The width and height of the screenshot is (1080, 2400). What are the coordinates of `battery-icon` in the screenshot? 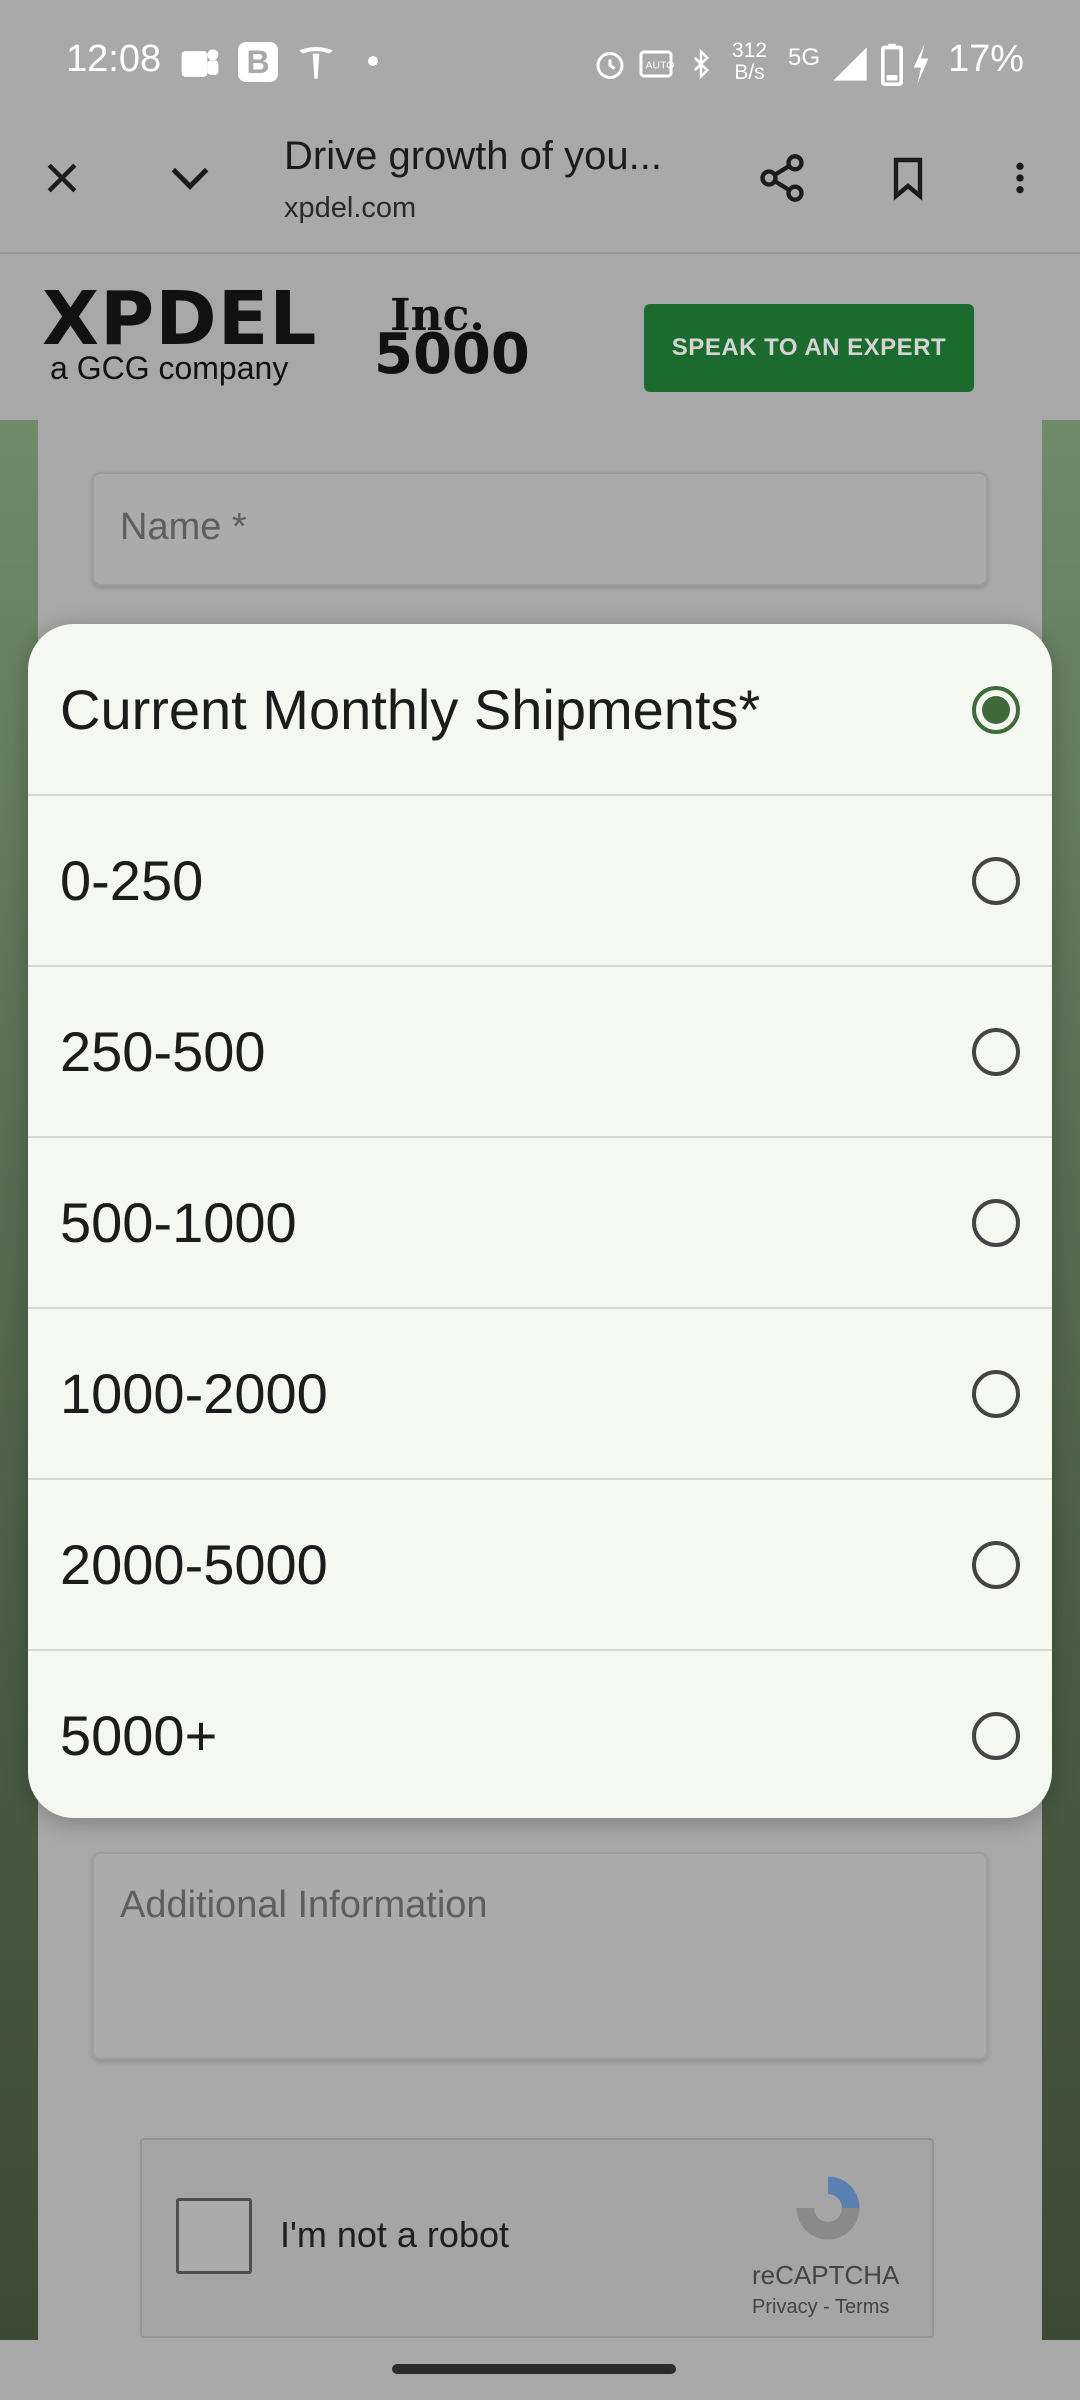 It's located at (892, 66).